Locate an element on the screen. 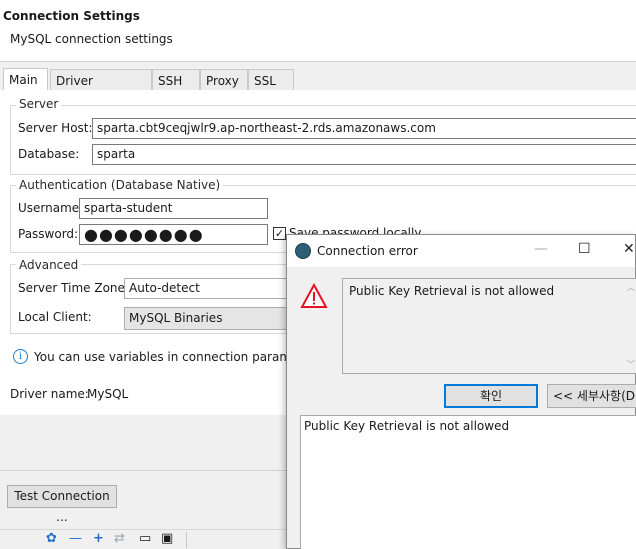 The image size is (636, 549). ok-button: 확인 is located at coordinates (491, 396).